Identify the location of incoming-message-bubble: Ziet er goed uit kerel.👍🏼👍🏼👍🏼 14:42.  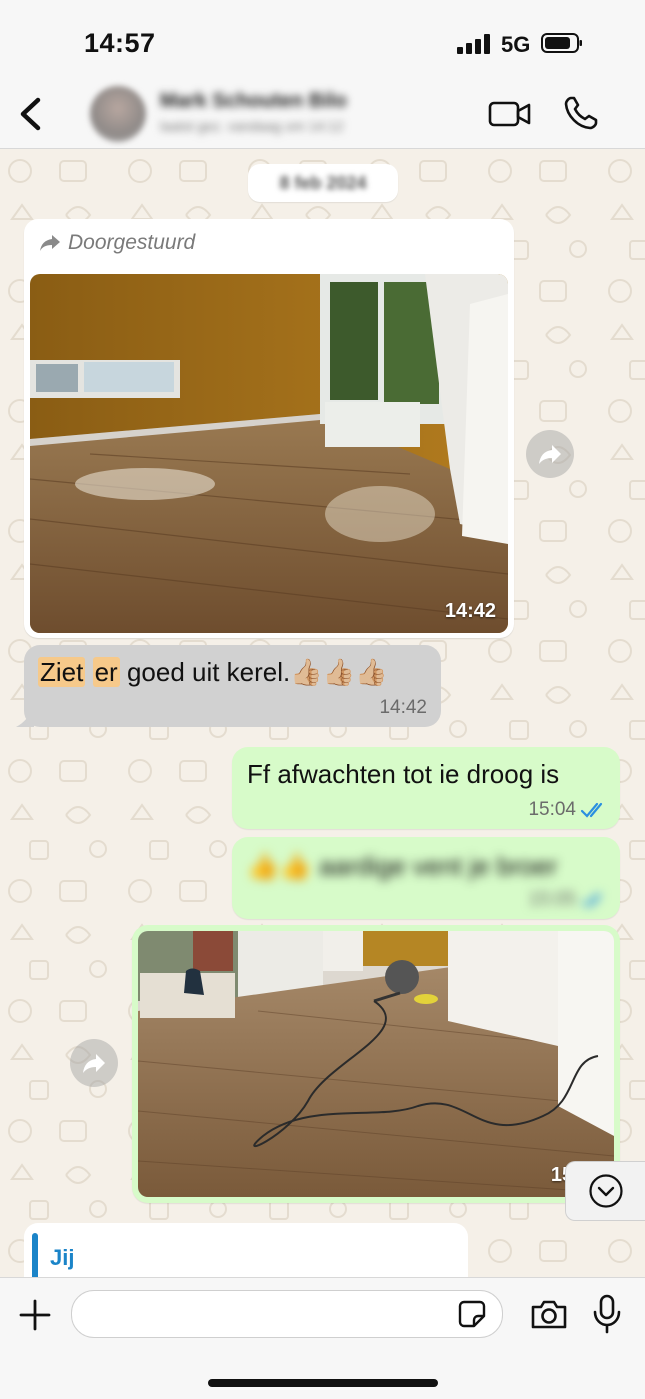
(228, 686).